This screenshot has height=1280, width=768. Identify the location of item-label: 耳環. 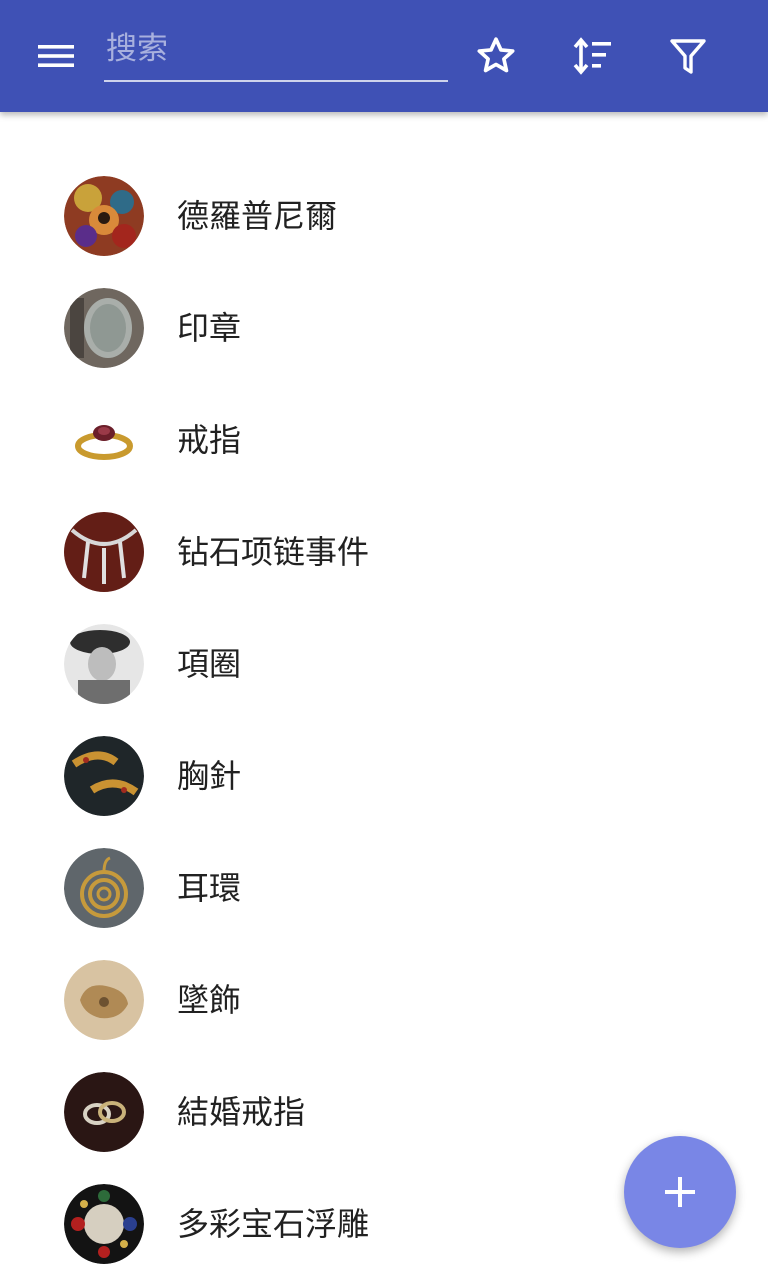
(209, 888).